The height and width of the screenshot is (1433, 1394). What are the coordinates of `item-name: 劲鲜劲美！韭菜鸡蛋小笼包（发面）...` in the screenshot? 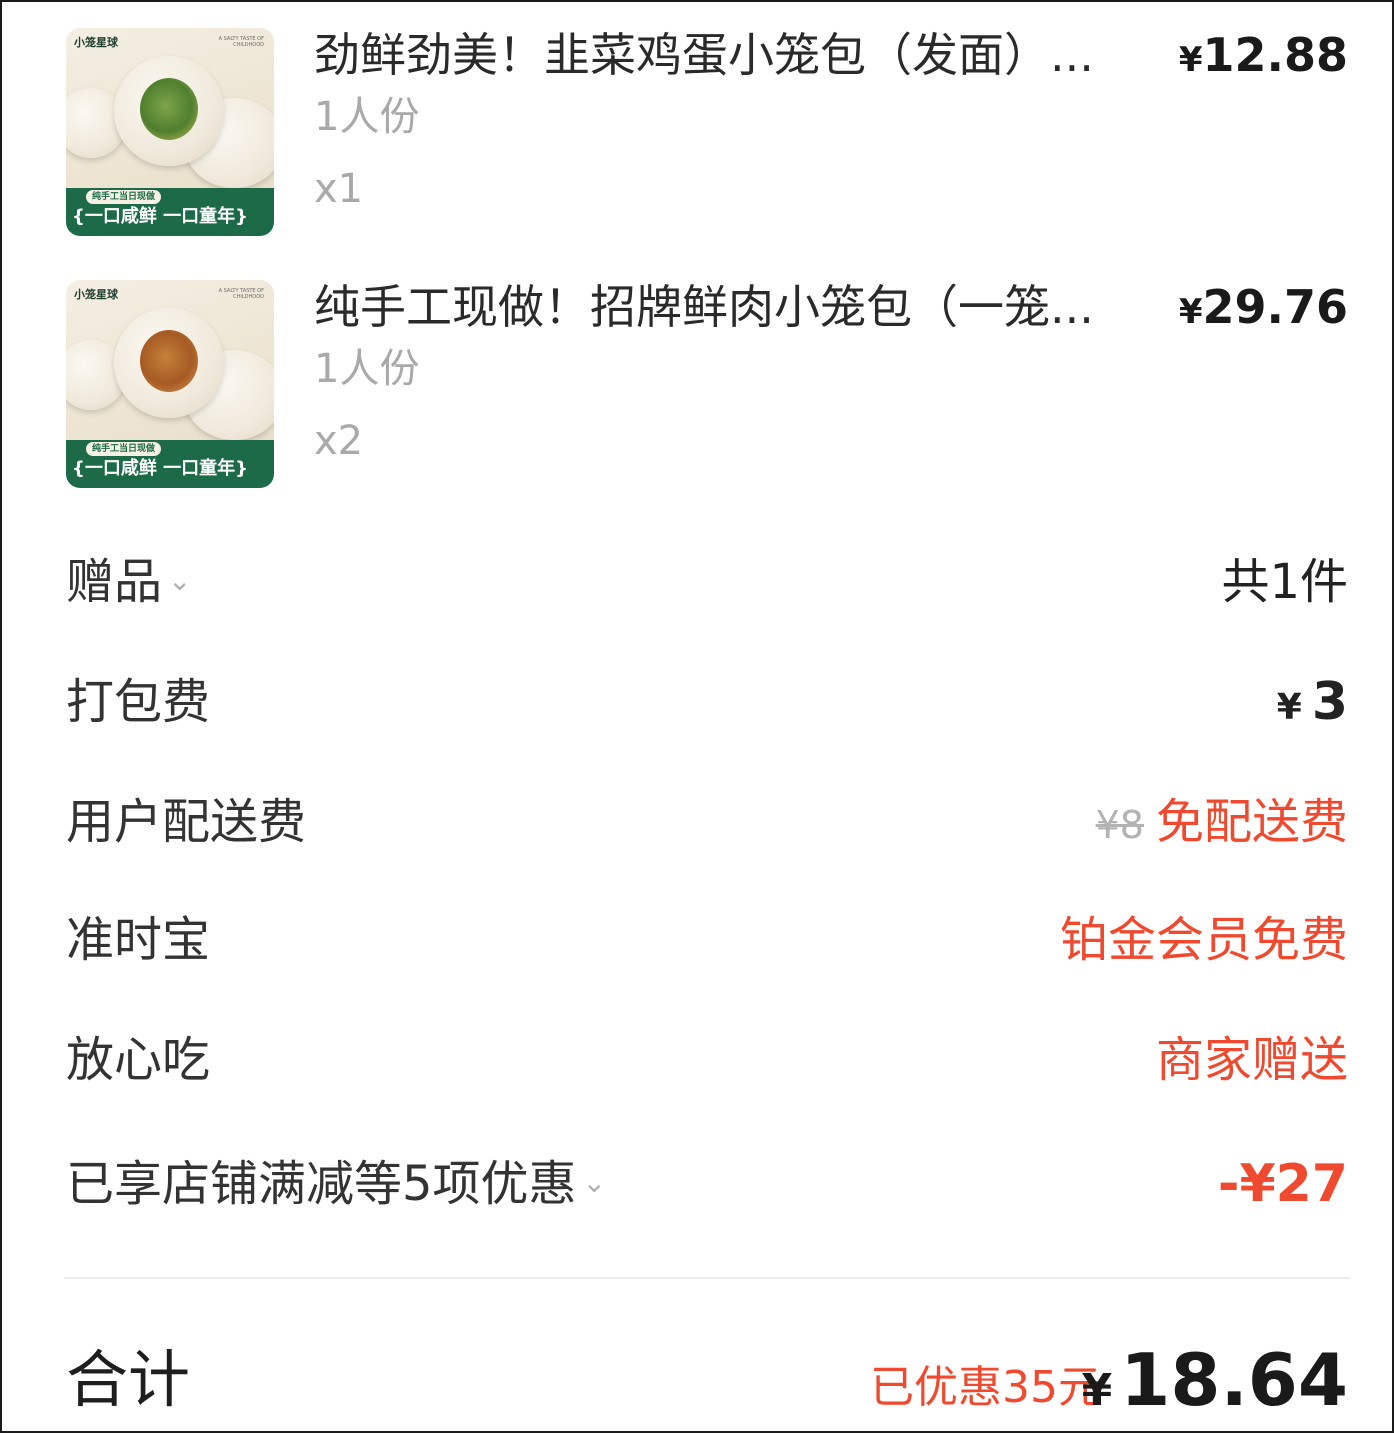 It's located at (704, 55).